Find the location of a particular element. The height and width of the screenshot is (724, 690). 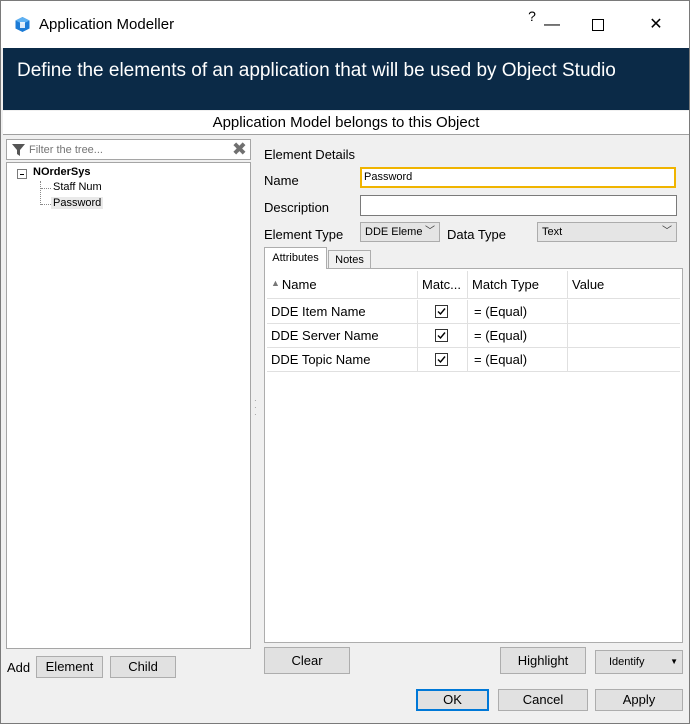

filter-icon is located at coordinates (18, 150).